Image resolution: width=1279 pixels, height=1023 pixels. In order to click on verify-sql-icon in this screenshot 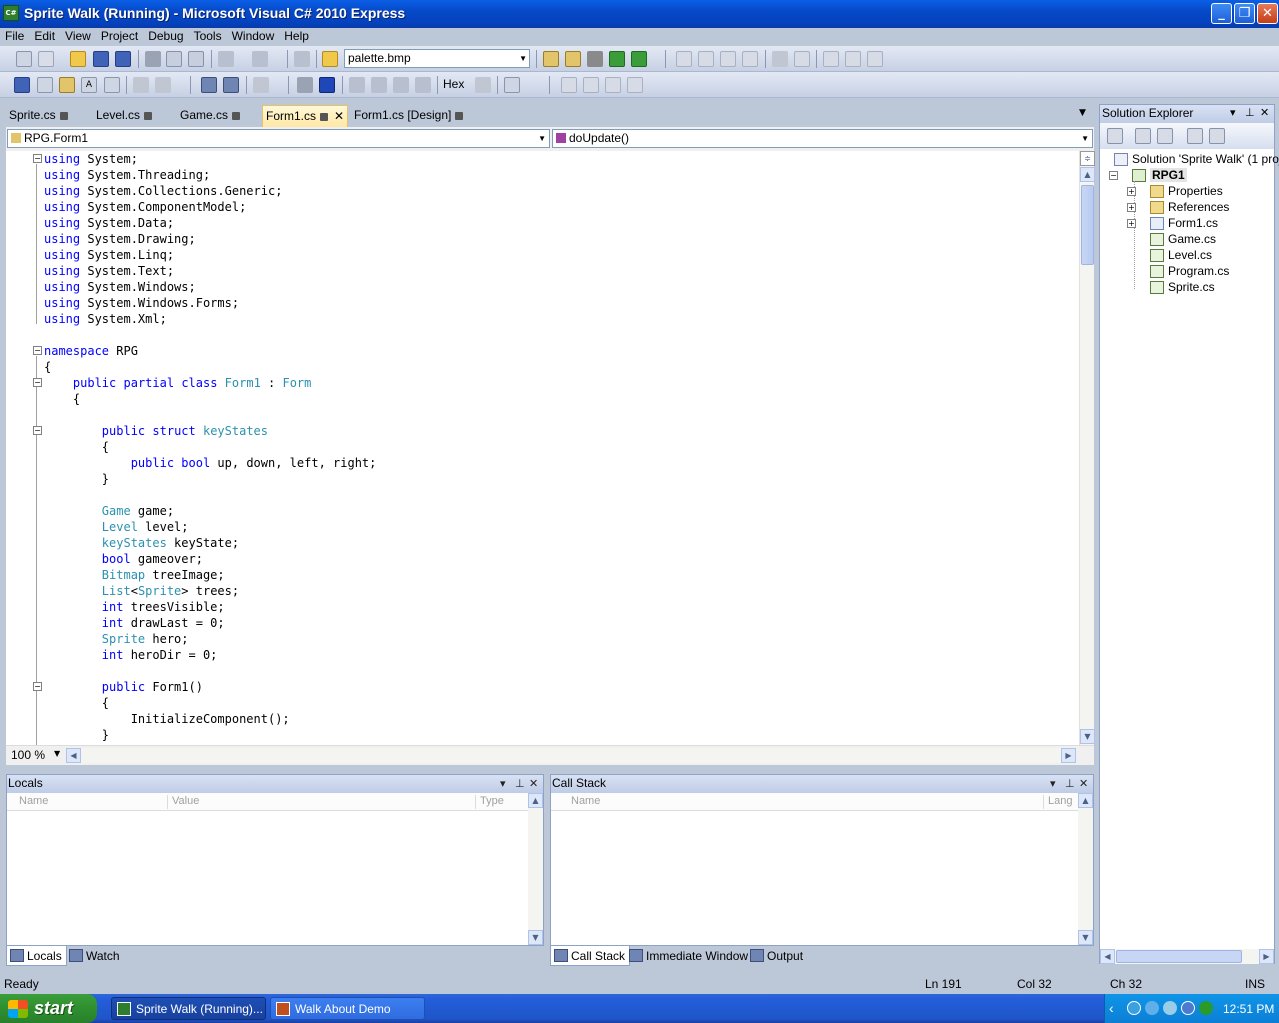, I will do `click(802, 59)`.